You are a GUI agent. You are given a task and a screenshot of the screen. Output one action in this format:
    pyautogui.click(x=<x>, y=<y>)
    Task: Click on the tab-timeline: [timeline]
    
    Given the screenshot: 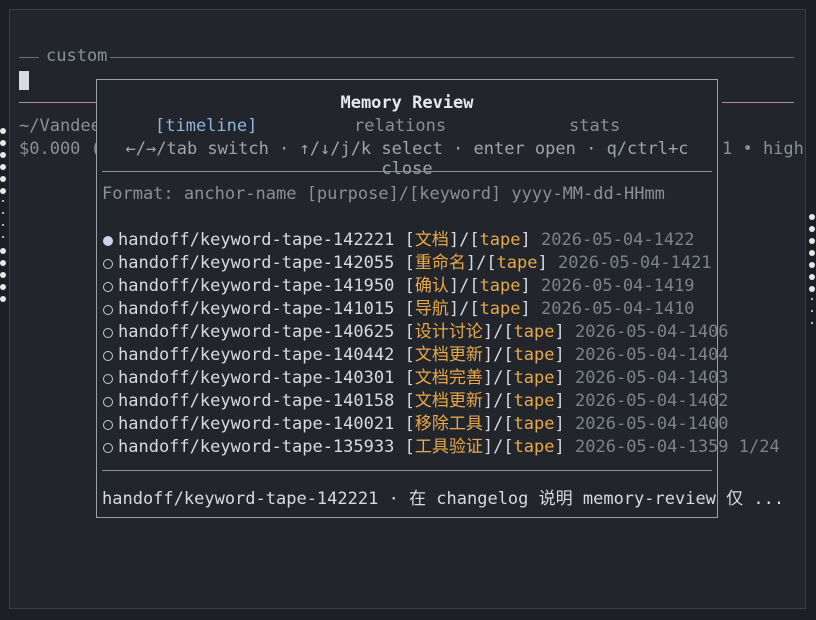 What is the action you would take?
    pyautogui.click(x=206, y=126)
    